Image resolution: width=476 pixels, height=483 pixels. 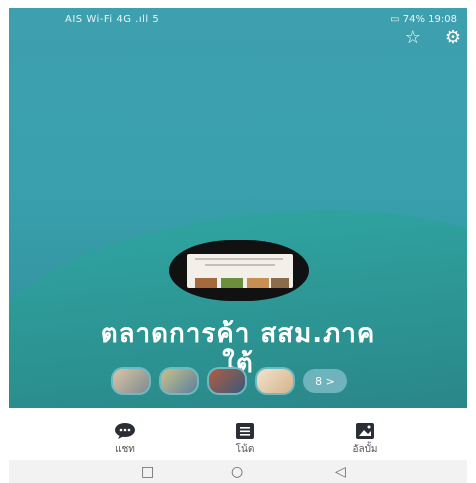 What do you see at coordinates (238, 19) in the screenshot?
I see `status-bar: AIS Wi-Fi 4G .ıll 5 ▭ 74% 19:08` at bounding box center [238, 19].